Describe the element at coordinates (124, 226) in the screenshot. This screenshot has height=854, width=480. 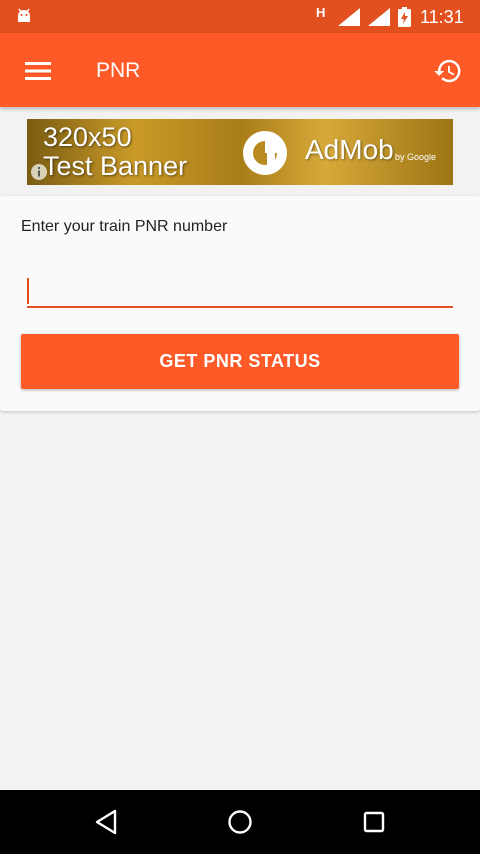
I see `pnr-prompt-label: Enter your train PNR number` at that location.